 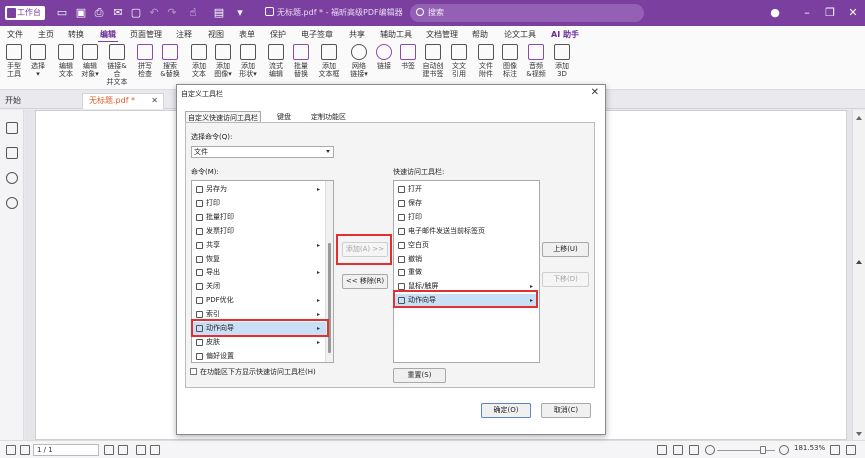 I want to click on single-page-view-icon, so click(x=662, y=450).